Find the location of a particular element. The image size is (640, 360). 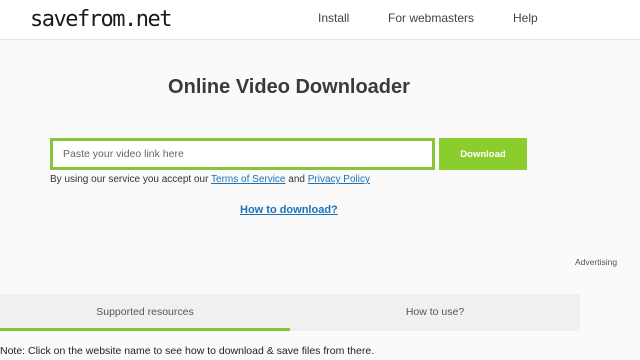

terms-and-text: and is located at coordinates (296, 179).